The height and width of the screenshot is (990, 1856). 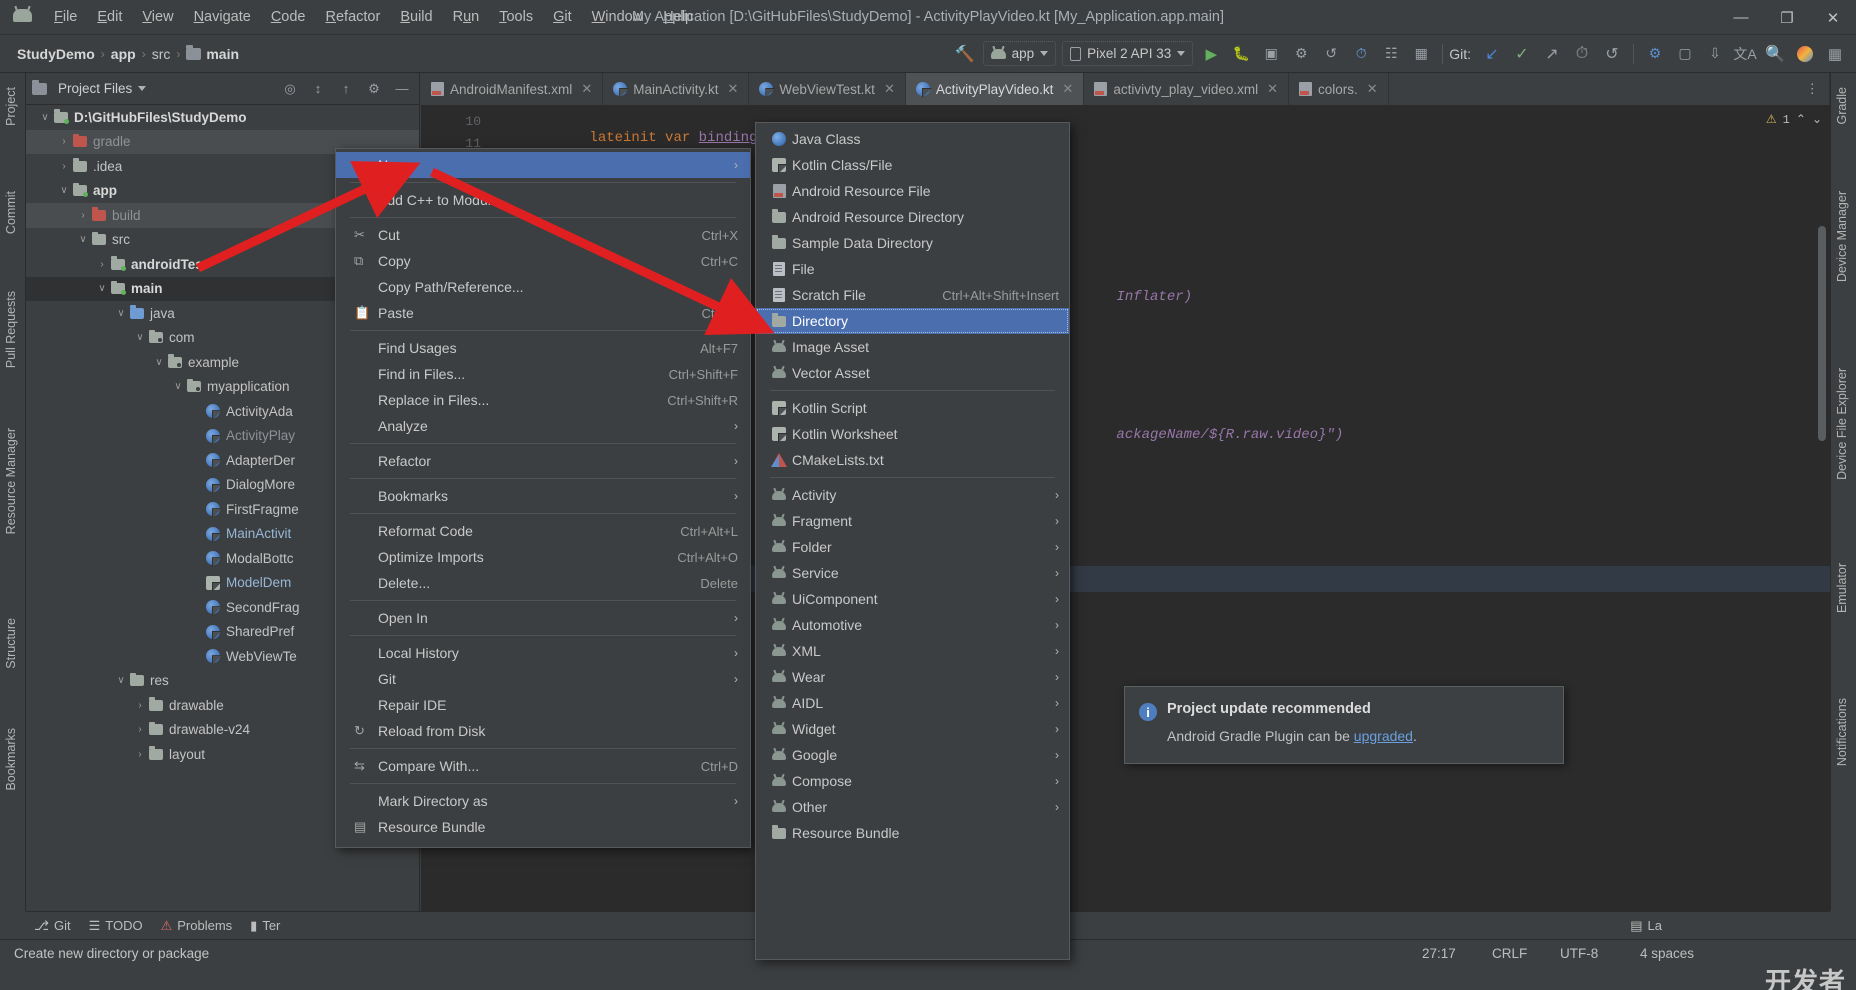 I want to click on context-menu-item-refactor: Refactor ›, so click(x=543, y=461).